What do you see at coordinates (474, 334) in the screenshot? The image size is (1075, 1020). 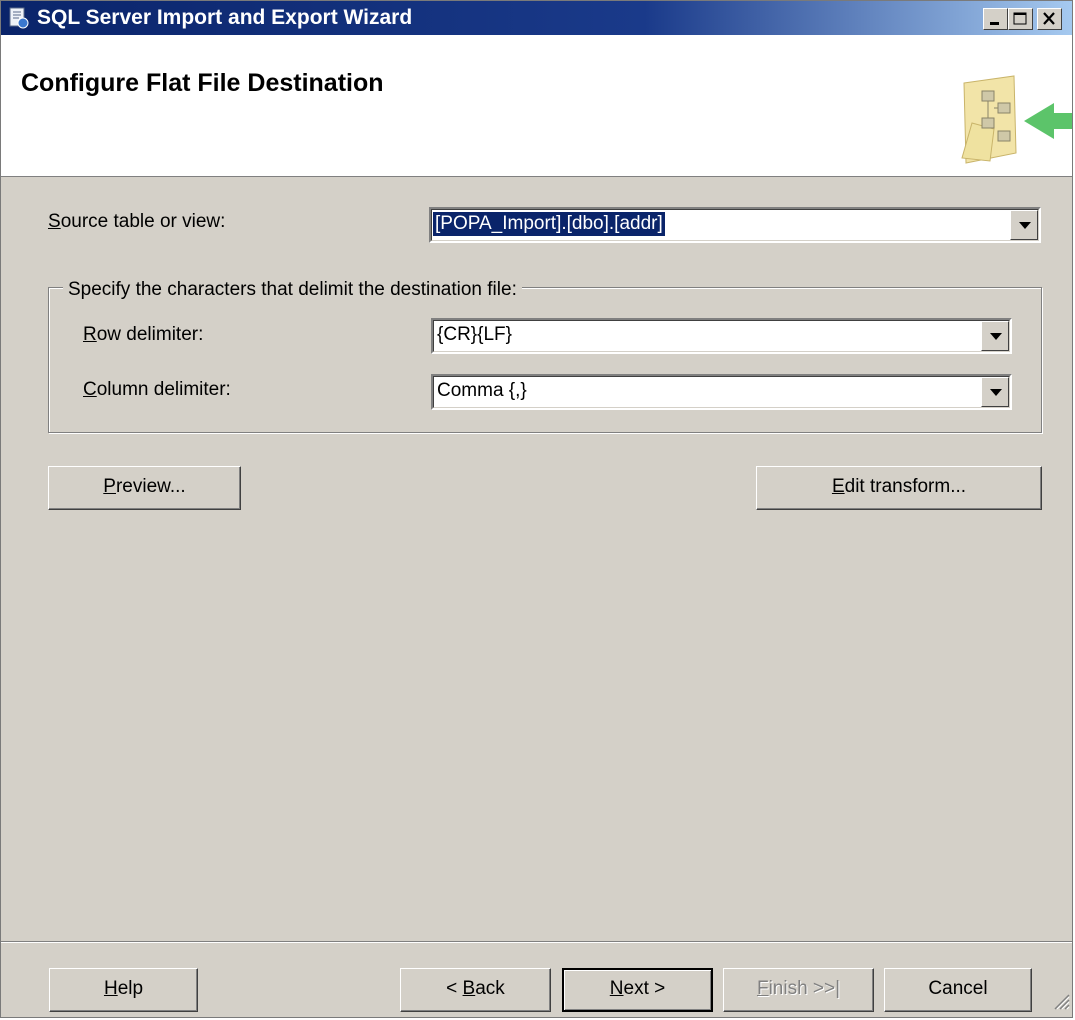 I see `row-delimiter-value: {CR}{LF}` at bounding box center [474, 334].